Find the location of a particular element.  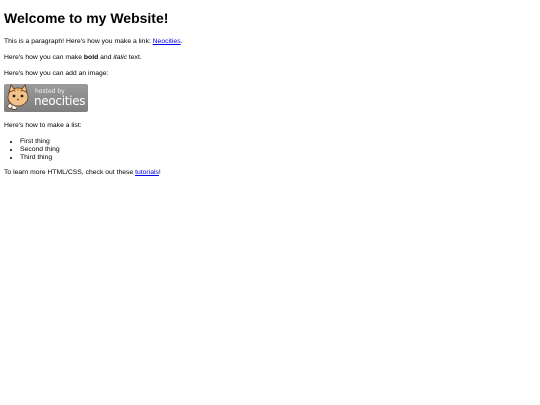

bulleted-list: First thing Second thing Third thing is located at coordinates (272, 150).